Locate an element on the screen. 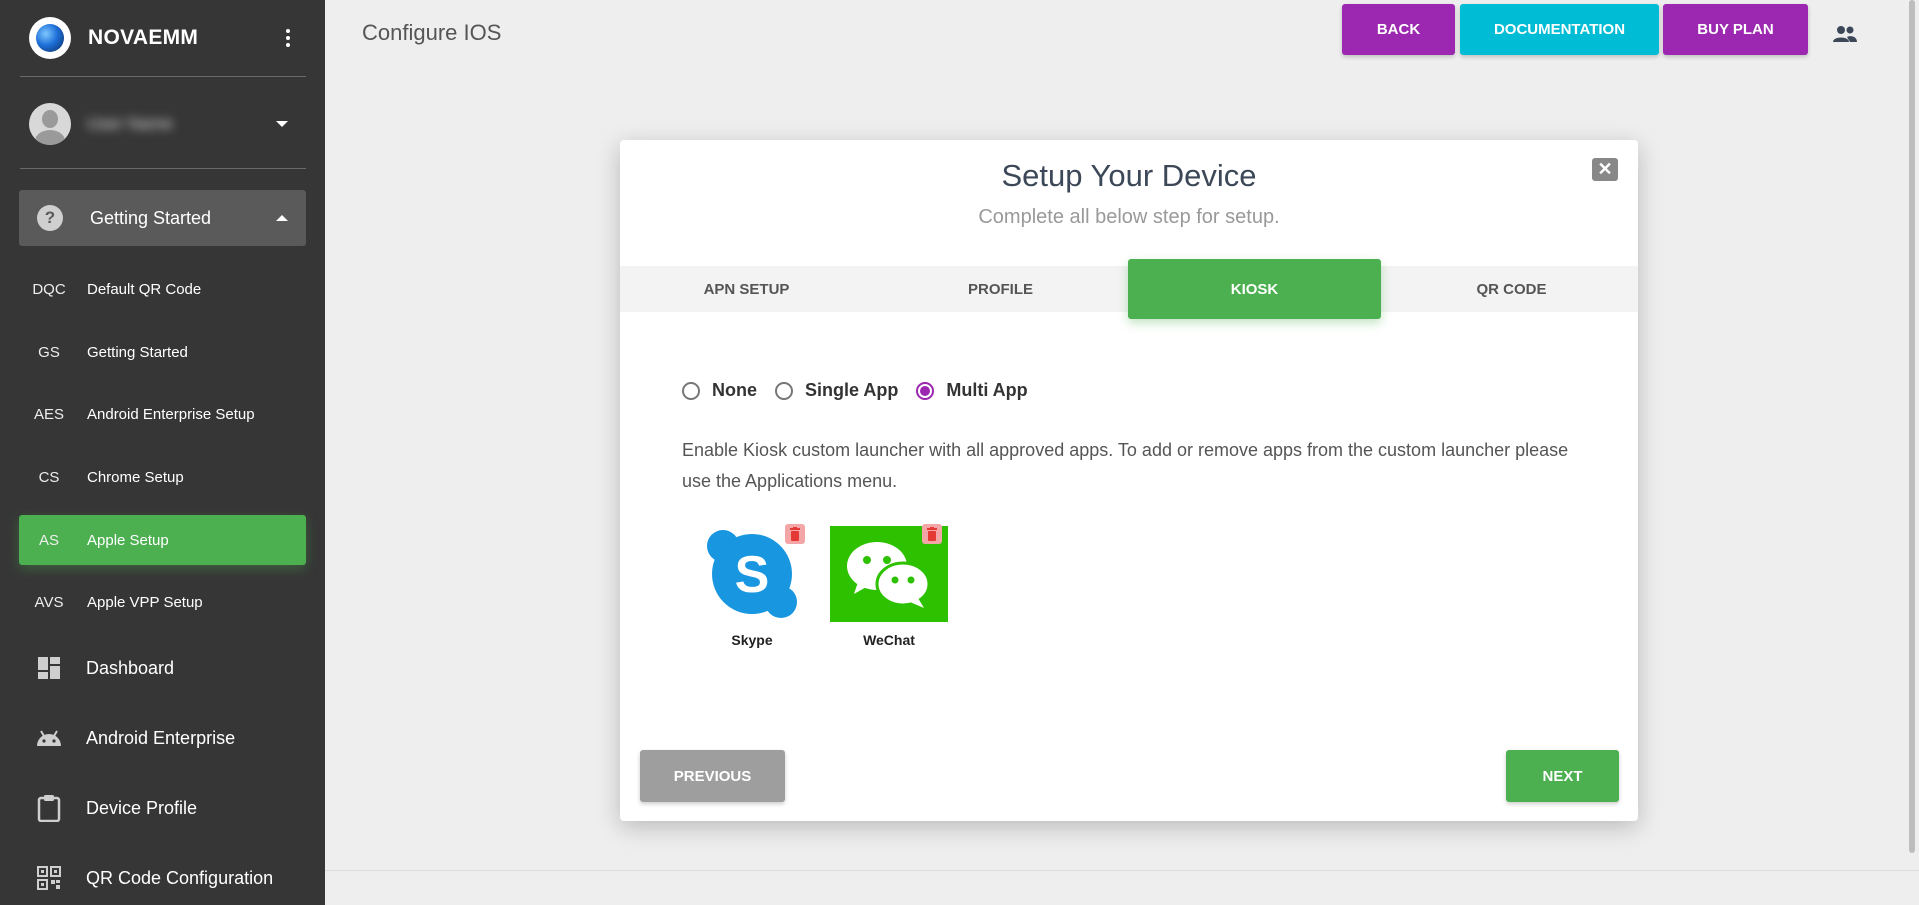 This screenshot has height=905, width=1919. svg-text: S is located at coordinates (752, 575).